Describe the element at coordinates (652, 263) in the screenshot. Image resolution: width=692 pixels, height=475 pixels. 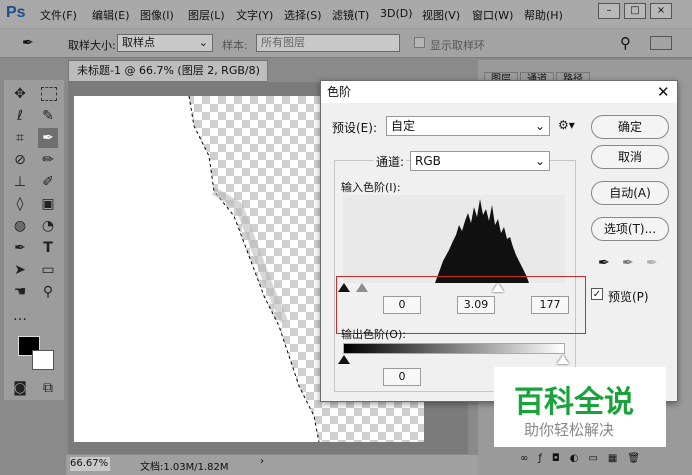
I see `white-eyedropper-icon: ✒` at that location.